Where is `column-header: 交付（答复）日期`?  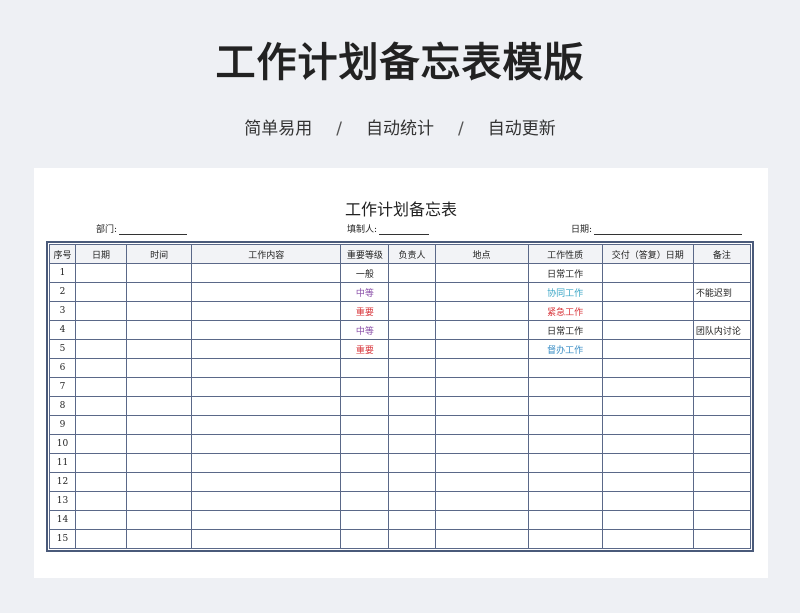 column-header: 交付（答复）日期 is located at coordinates (647, 254).